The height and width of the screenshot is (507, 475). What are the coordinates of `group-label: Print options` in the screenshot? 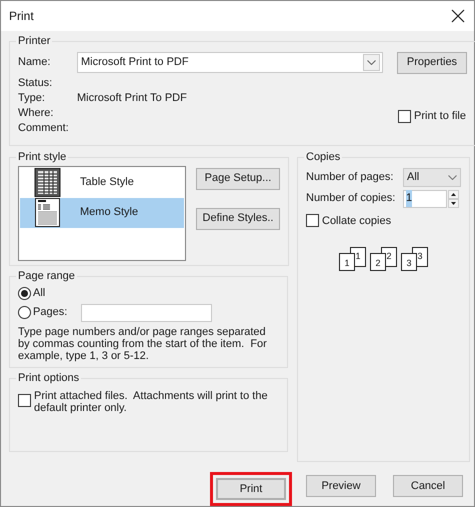 It's located at (48, 378).